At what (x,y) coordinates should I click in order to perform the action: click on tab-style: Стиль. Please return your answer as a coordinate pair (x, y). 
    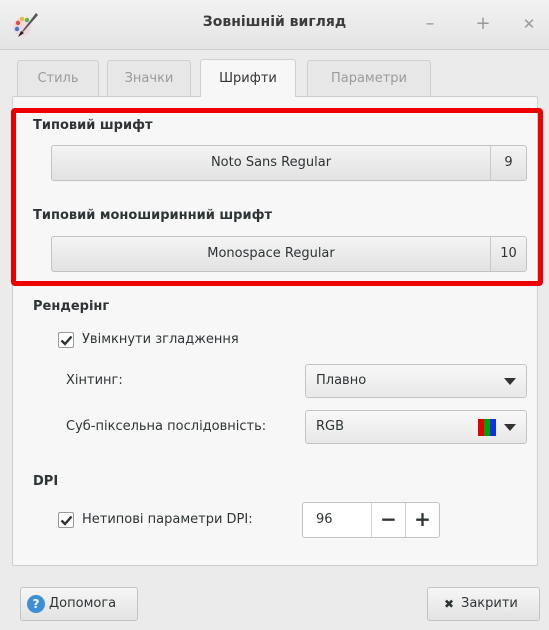
    Looking at the image, I should click on (58, 78).